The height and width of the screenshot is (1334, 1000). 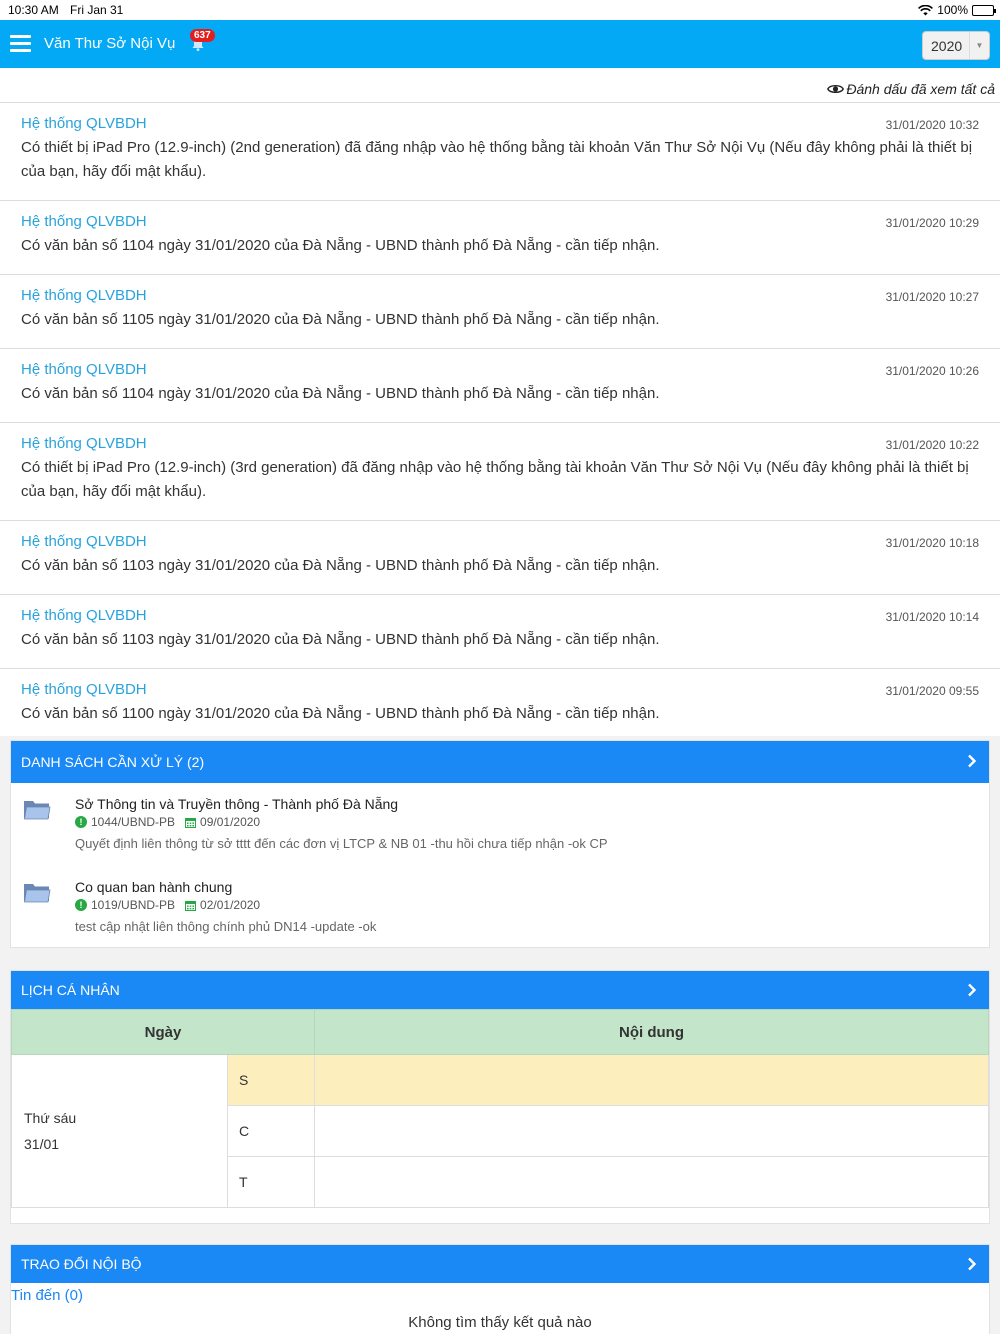 What do you see at coordinates (932, 543) in the screenshot?
I see `notification-time: 31/01/2020 10:18` at bounding box center [932, 543].